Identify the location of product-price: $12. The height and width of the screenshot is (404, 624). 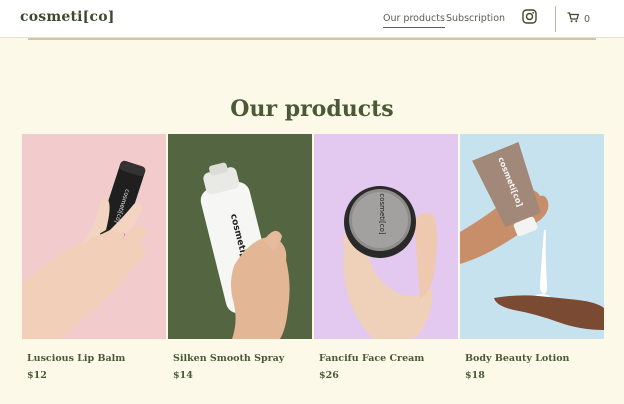
(37, 375).